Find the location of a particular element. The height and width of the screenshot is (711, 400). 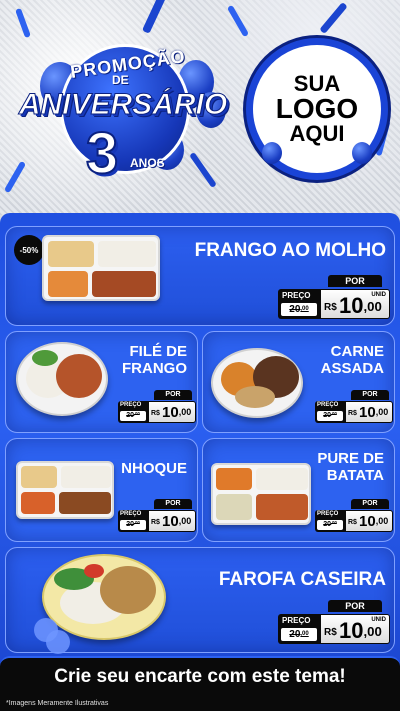

product-name-line1: FILÉ DE is located at coordinates (158, 351).